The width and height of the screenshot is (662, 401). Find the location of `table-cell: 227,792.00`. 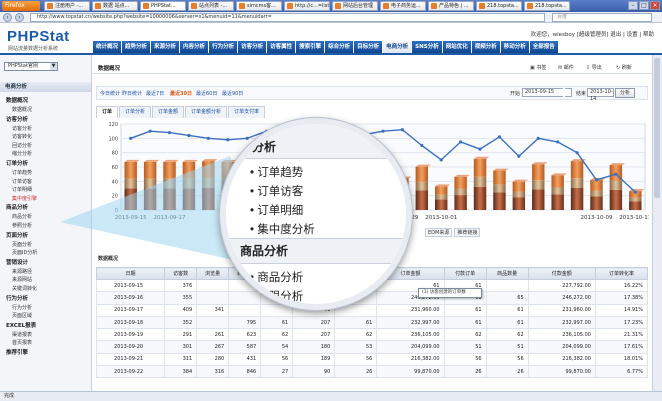

table-cell: 227,792.00 is located at coordinates (561, 285).